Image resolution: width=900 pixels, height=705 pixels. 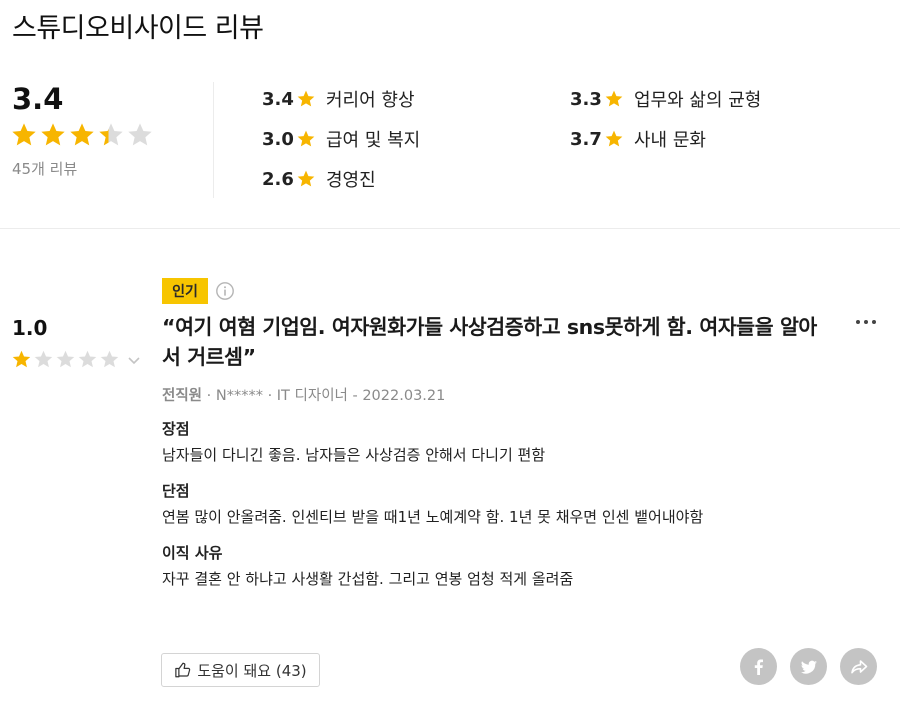 What do you see at coordinates (30, 328) in the screenshot?
I see `review-score: 1.0` at bounding box center [30, 328].